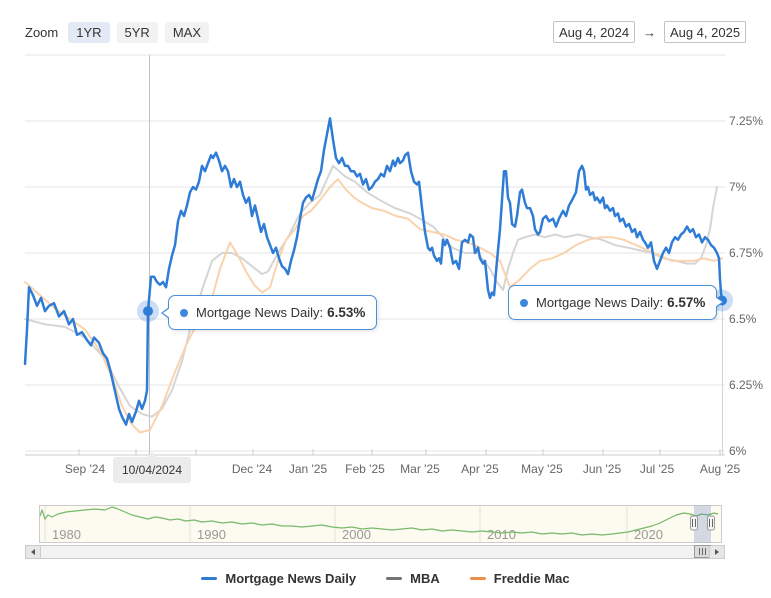 This screenshot has height=598, width=771. I want to click on x-axis-label: Apr '25, so click(480, 469).